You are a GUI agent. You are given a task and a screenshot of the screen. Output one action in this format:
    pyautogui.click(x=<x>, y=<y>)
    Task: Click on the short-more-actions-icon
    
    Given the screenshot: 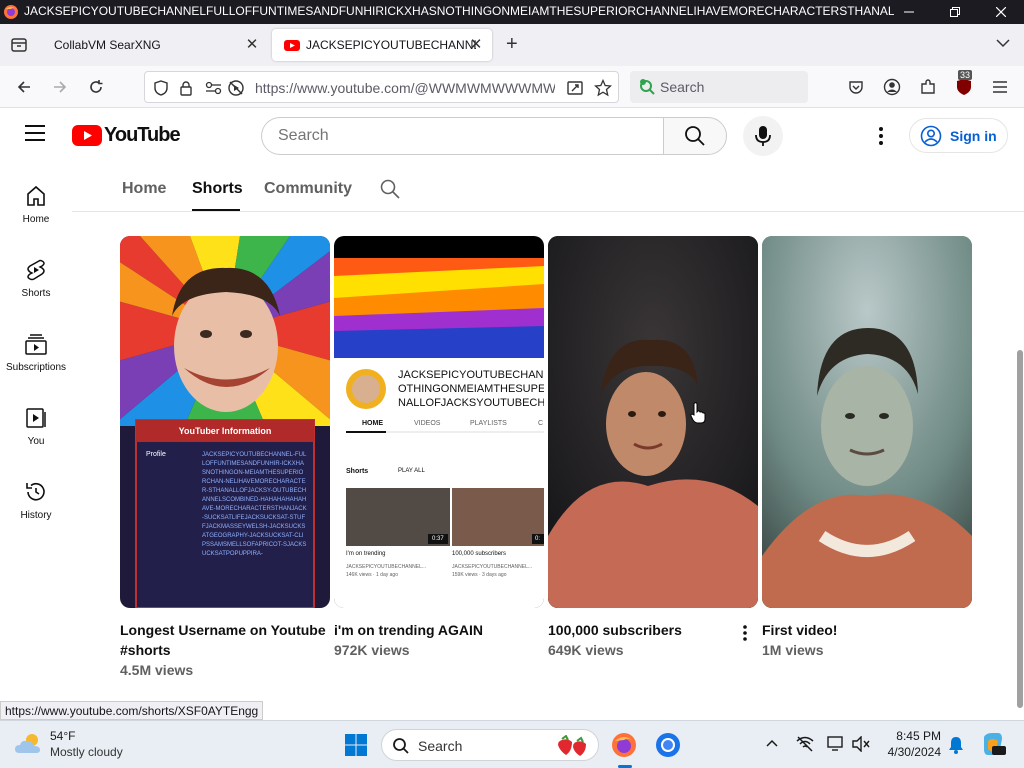 What is the action you would take?
    pyautogui.click(x=745, y=633)
    